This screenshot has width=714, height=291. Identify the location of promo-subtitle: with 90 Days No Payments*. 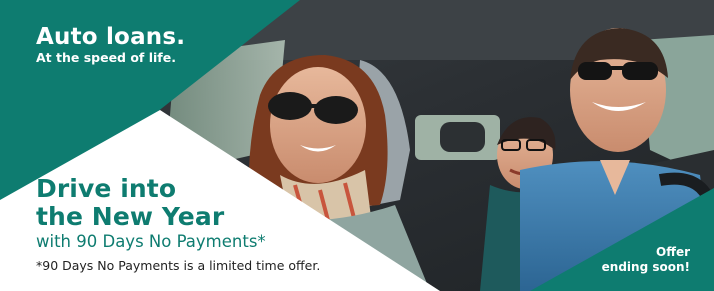
(151, 241).